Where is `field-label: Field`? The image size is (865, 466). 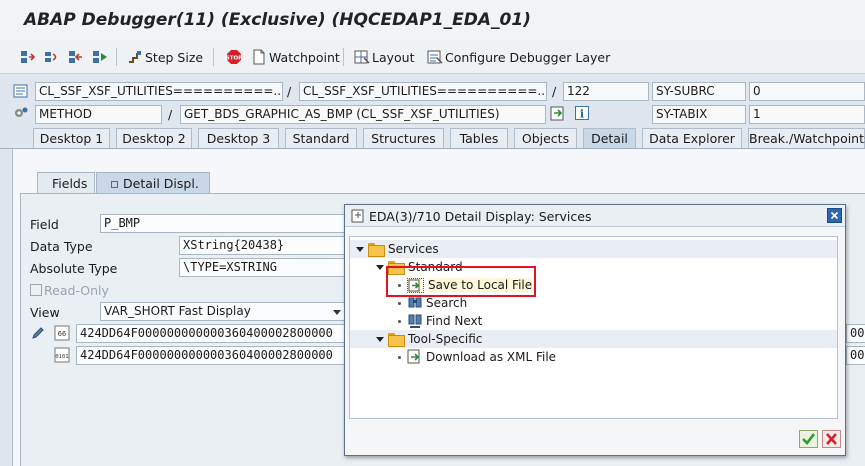
field-label: Field is located at coordinates (44, 224).